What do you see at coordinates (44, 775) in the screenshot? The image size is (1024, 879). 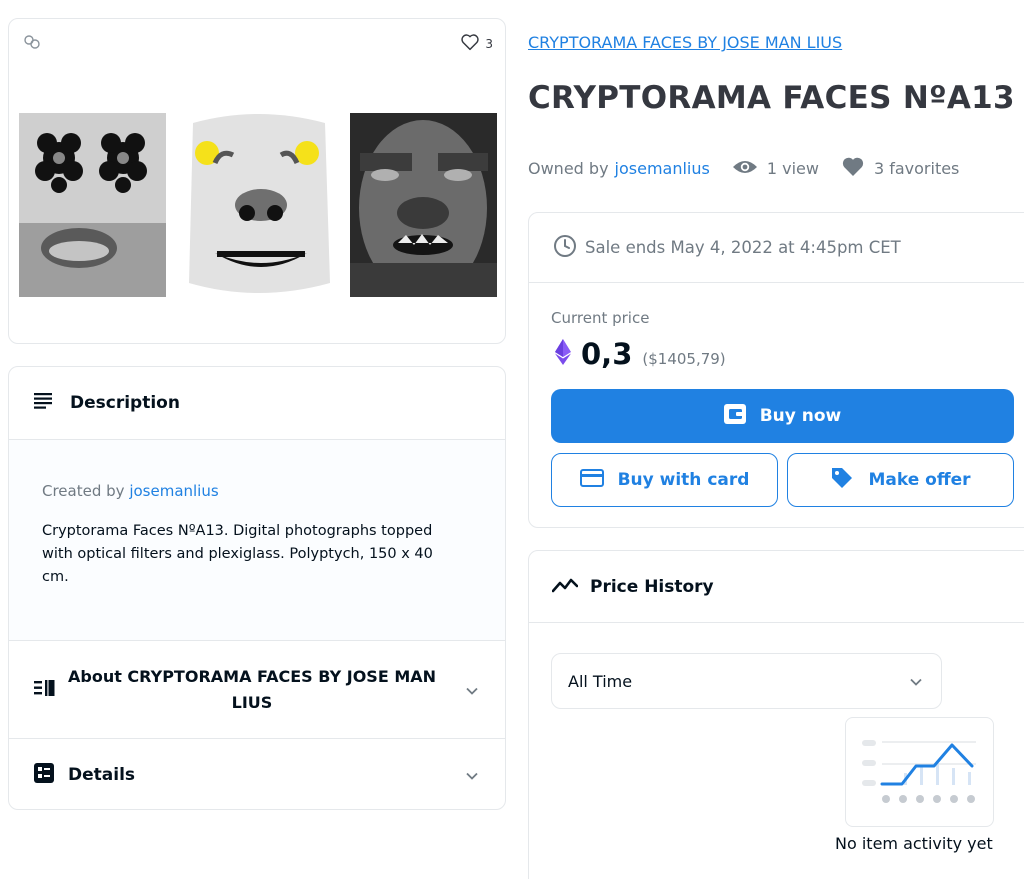 I see `details-icon` at bounding box center [44, 775].